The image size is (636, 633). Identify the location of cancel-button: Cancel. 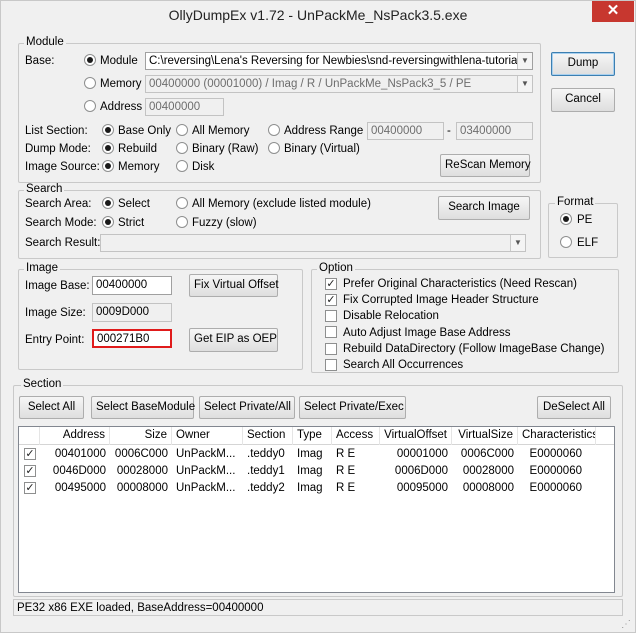
(583, 100).